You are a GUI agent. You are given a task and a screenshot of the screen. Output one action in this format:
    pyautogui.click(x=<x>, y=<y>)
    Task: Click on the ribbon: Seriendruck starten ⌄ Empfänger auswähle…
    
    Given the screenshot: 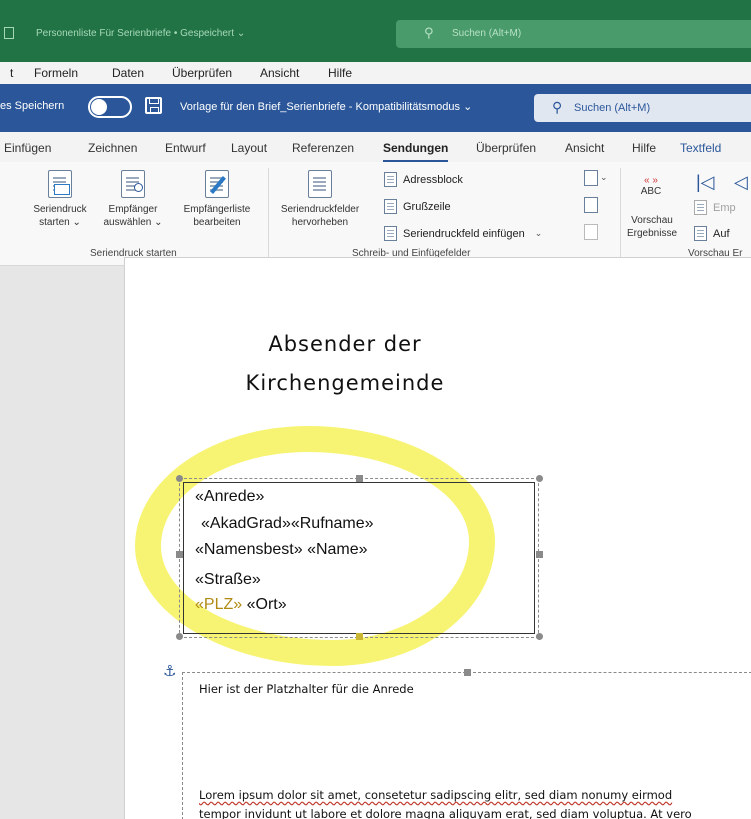 What is the action you would take?
    pyautogui.click(x=375, y=214)
    